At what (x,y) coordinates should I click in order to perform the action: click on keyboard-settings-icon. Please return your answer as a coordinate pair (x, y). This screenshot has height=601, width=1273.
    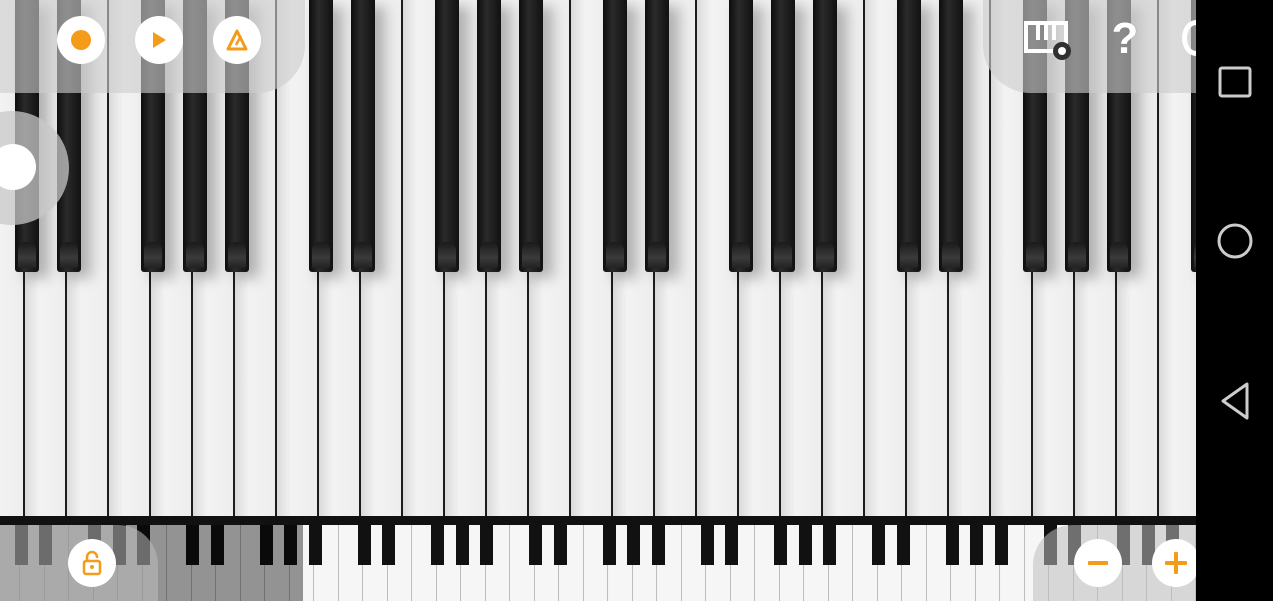
    Looking at the image, I should click on (1047, 40).